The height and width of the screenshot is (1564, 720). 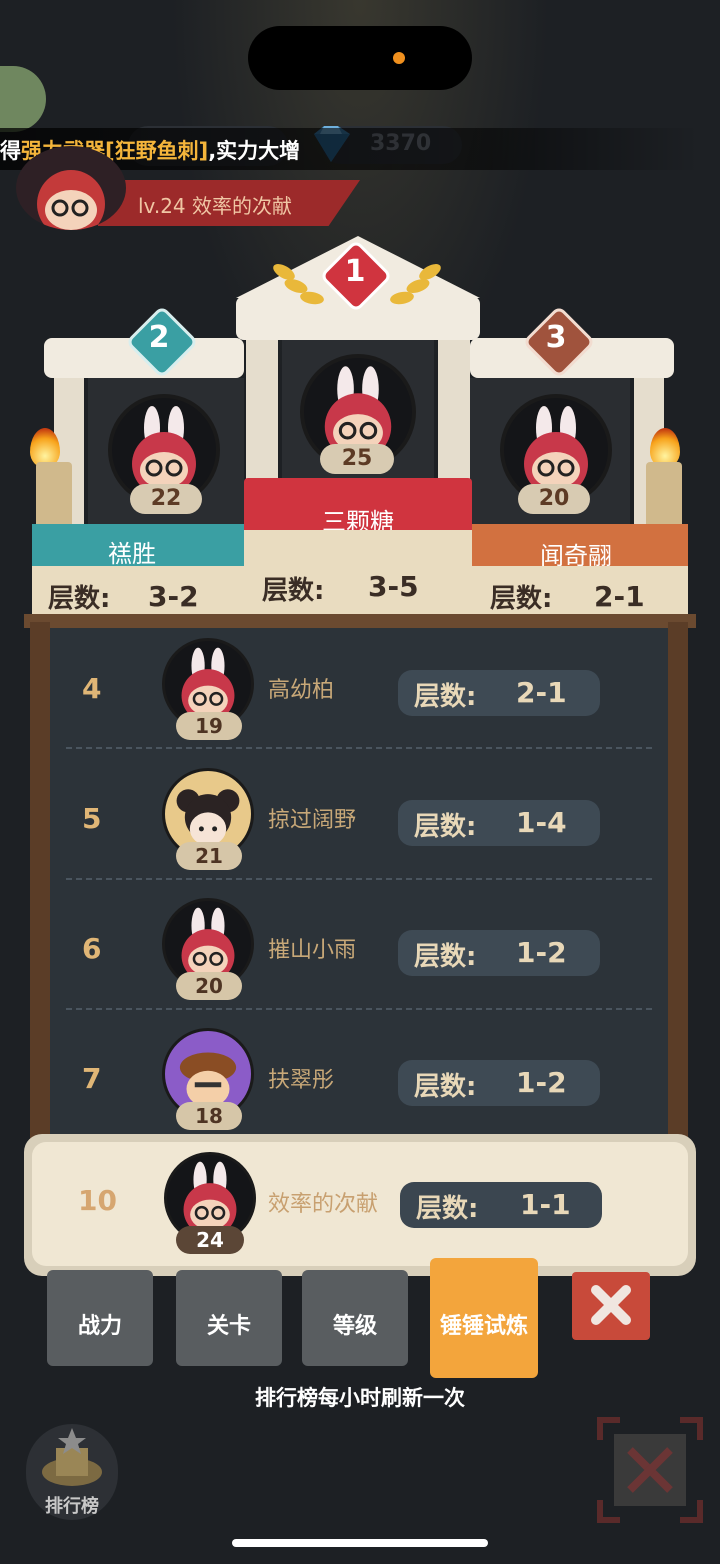 What do you see at coordinates (359, 689) in the screenshot?
I see `list-item: 4 19 高幼柏 层数: 2-1` at bounding box center [359, 689].